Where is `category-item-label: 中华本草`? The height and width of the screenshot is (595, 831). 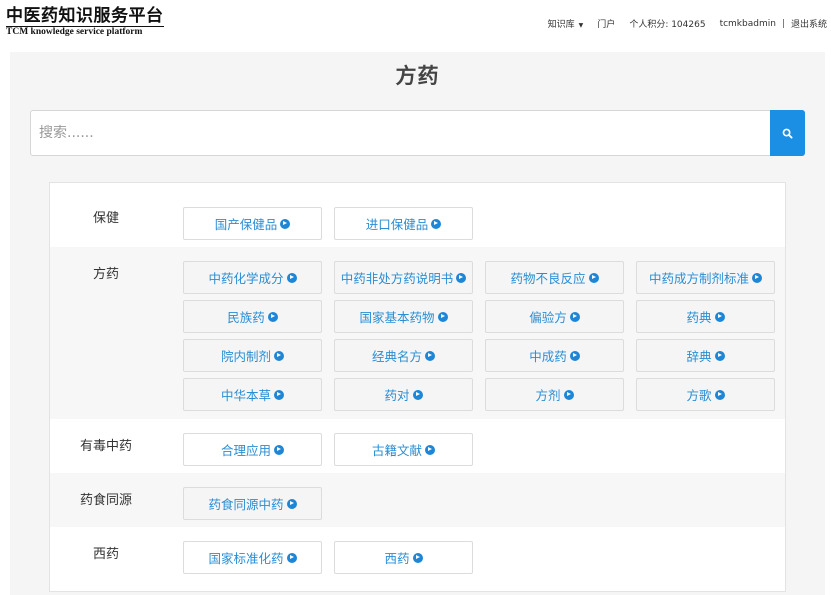
category-item-label: 中华本草 is located at coordinates (245, 395).